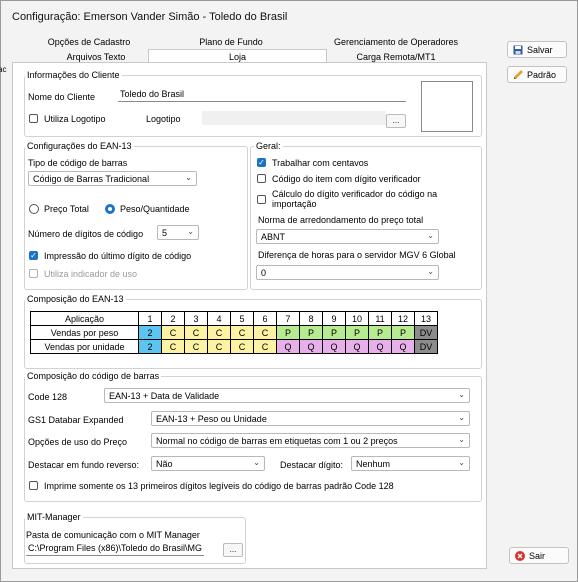 This screenshot has width=578, height=582. I want to click on cents-label: Trabalhar com centavos, so click(320, 163).